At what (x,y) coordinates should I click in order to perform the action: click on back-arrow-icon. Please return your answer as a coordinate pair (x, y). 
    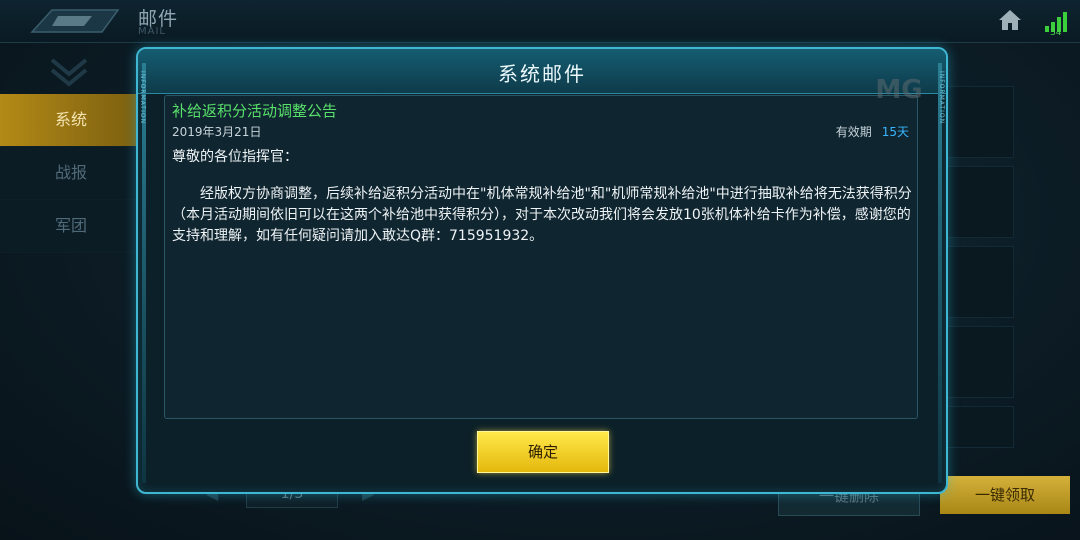
    Looking at the image, I should click on (71, 20).